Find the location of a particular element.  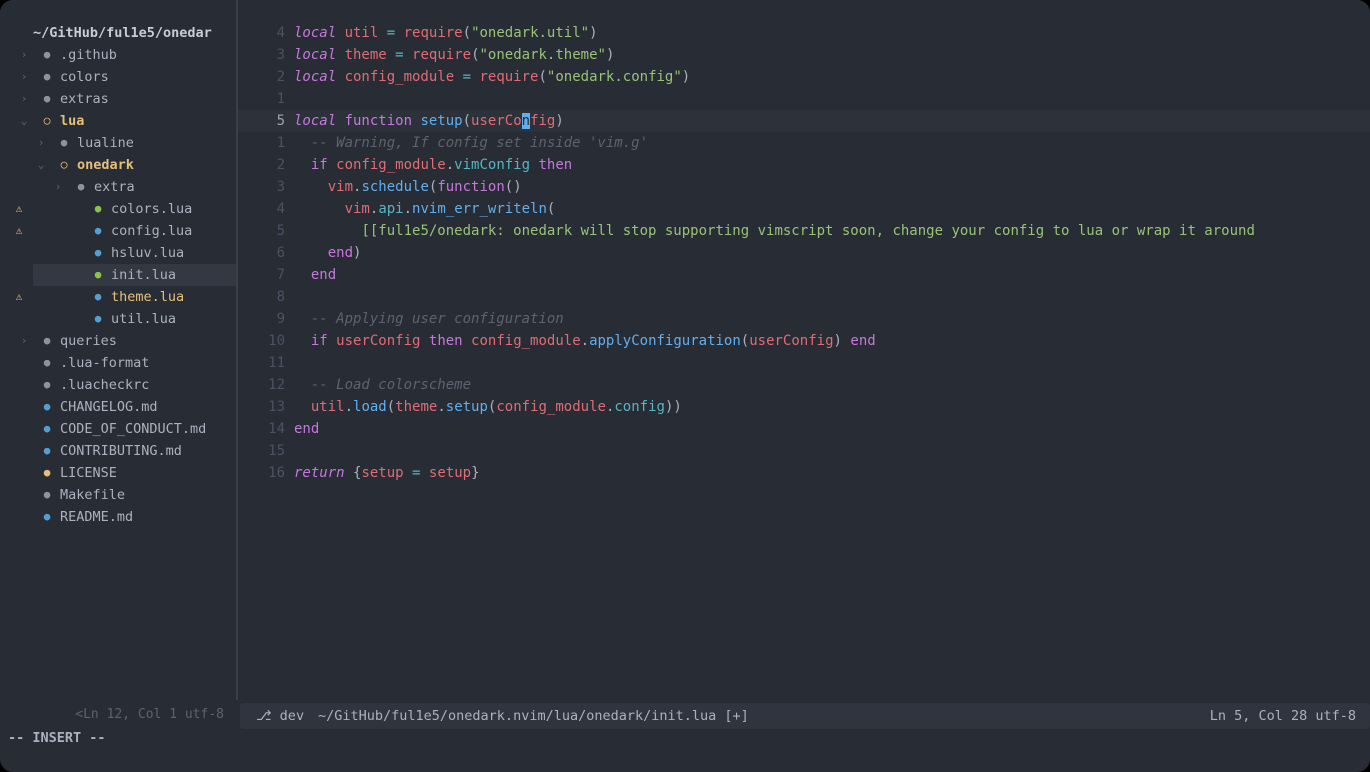

tree-item: ● README.md is located at coordinates (118, 517).